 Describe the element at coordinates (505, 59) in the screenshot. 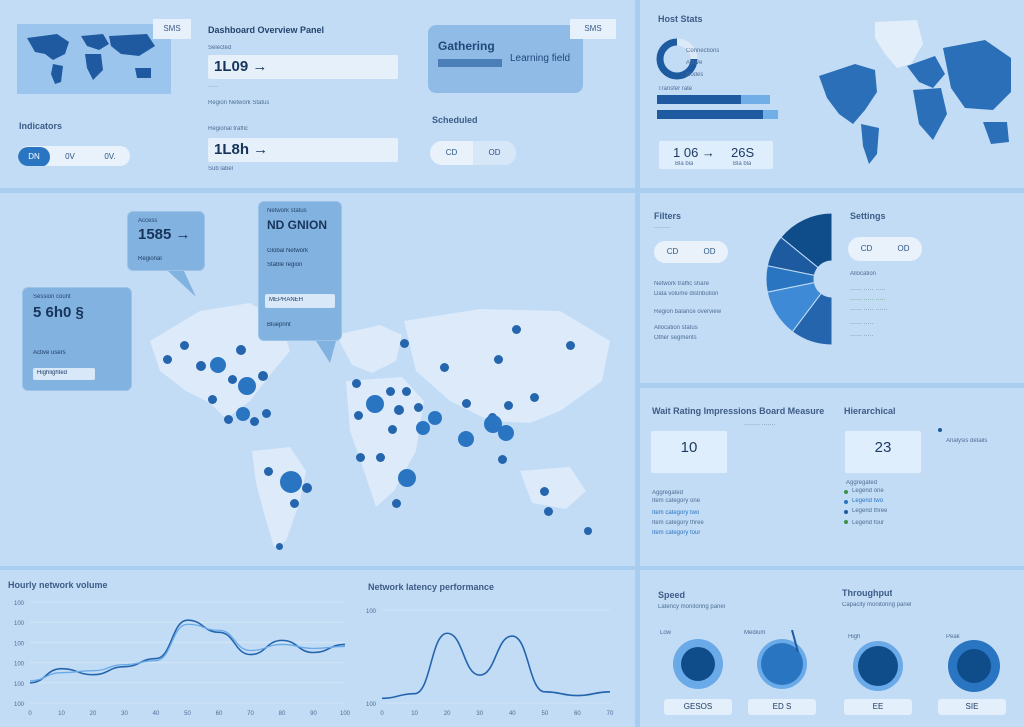

I see `promo-card: Gathering Learning field` at that location.